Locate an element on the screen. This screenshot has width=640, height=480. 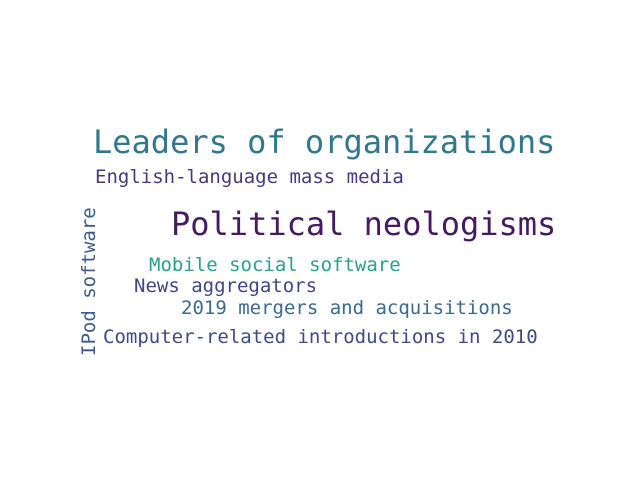
word-leaders-of-organizations: Leaders of organizations is located at coordinates (324, 142).